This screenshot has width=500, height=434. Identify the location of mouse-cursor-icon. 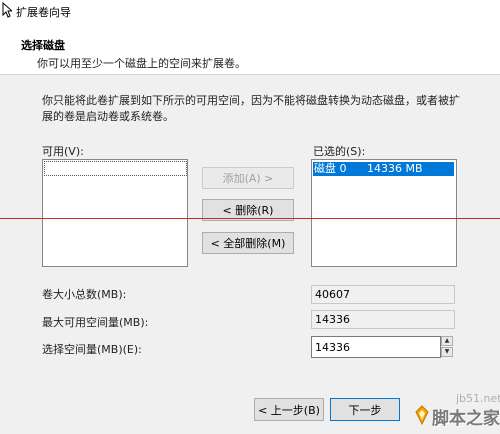
(7, 10).